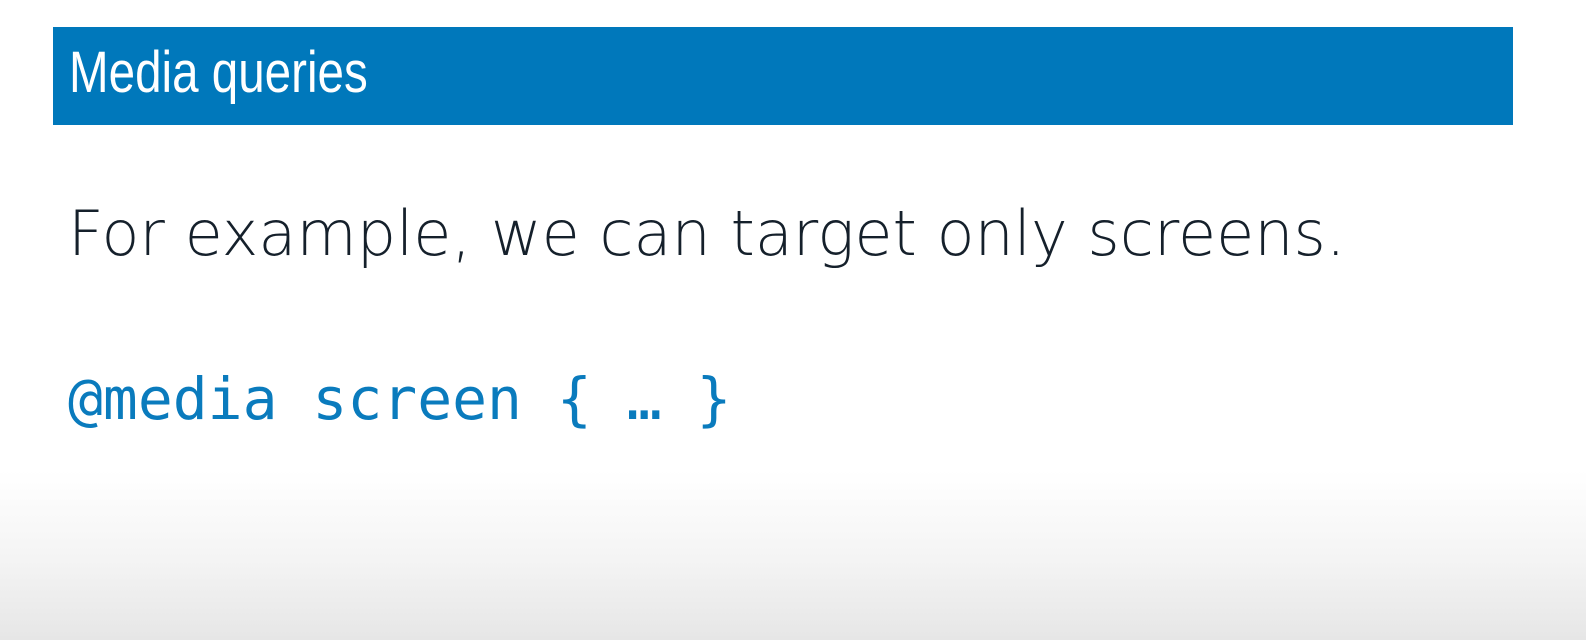 This screenshot has height=640, width=1586. What do you see at coordinates (400, 399) in the screenshot?
I see `code-example: @media screen { … }` at bounding box center [400, 399].